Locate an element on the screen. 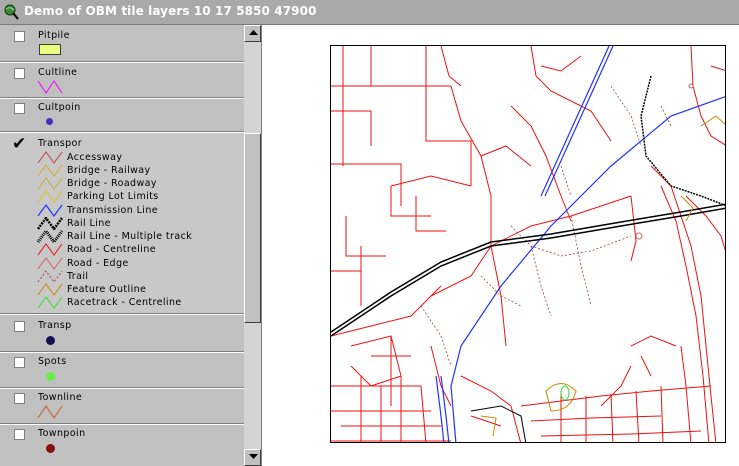 This screenshot has width=739, height=466. layer-checkbox-cultline is located at coordinates (19, 73).